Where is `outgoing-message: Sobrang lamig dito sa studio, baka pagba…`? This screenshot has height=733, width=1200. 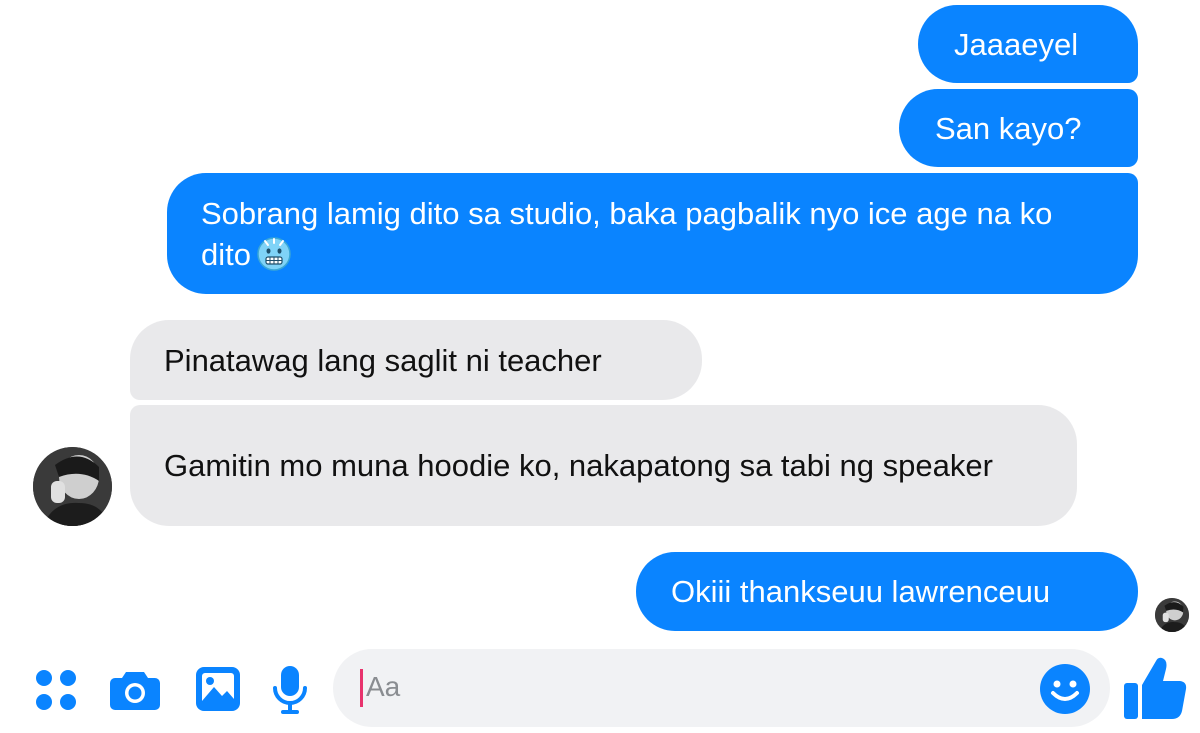 outgoing-message: Sobrang lamig dito sa studio, baka pagba… is located at coordinates (652, 233).